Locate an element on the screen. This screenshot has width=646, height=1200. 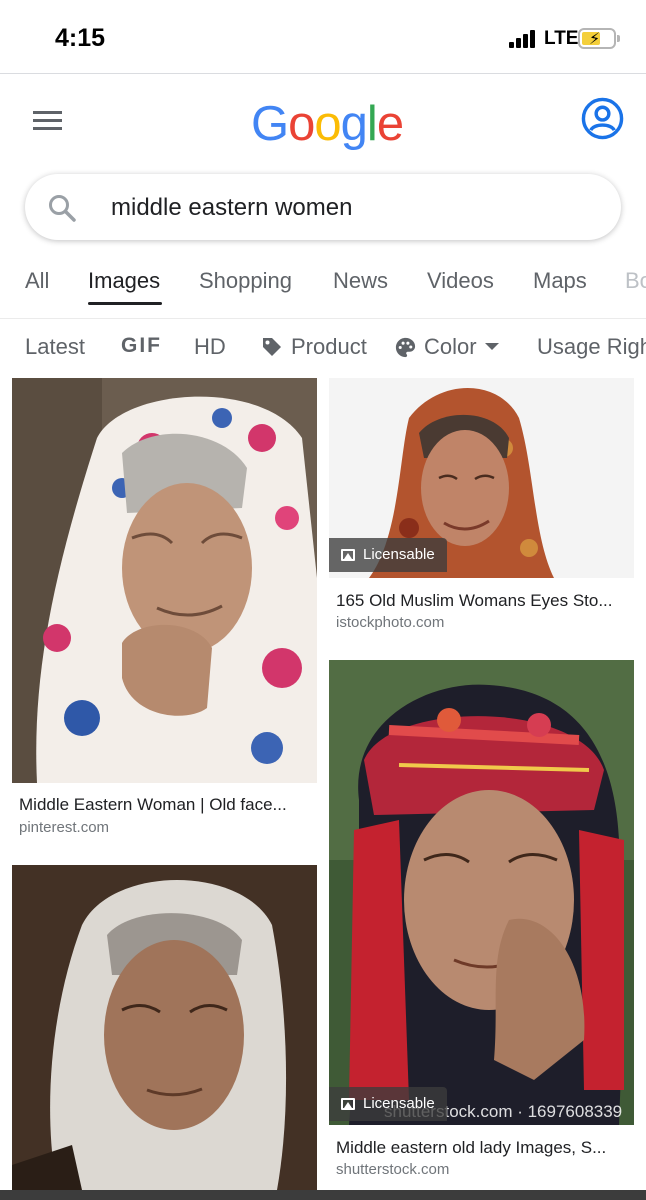
search-bar: middle eastern women is located at coordinates (323, 207).